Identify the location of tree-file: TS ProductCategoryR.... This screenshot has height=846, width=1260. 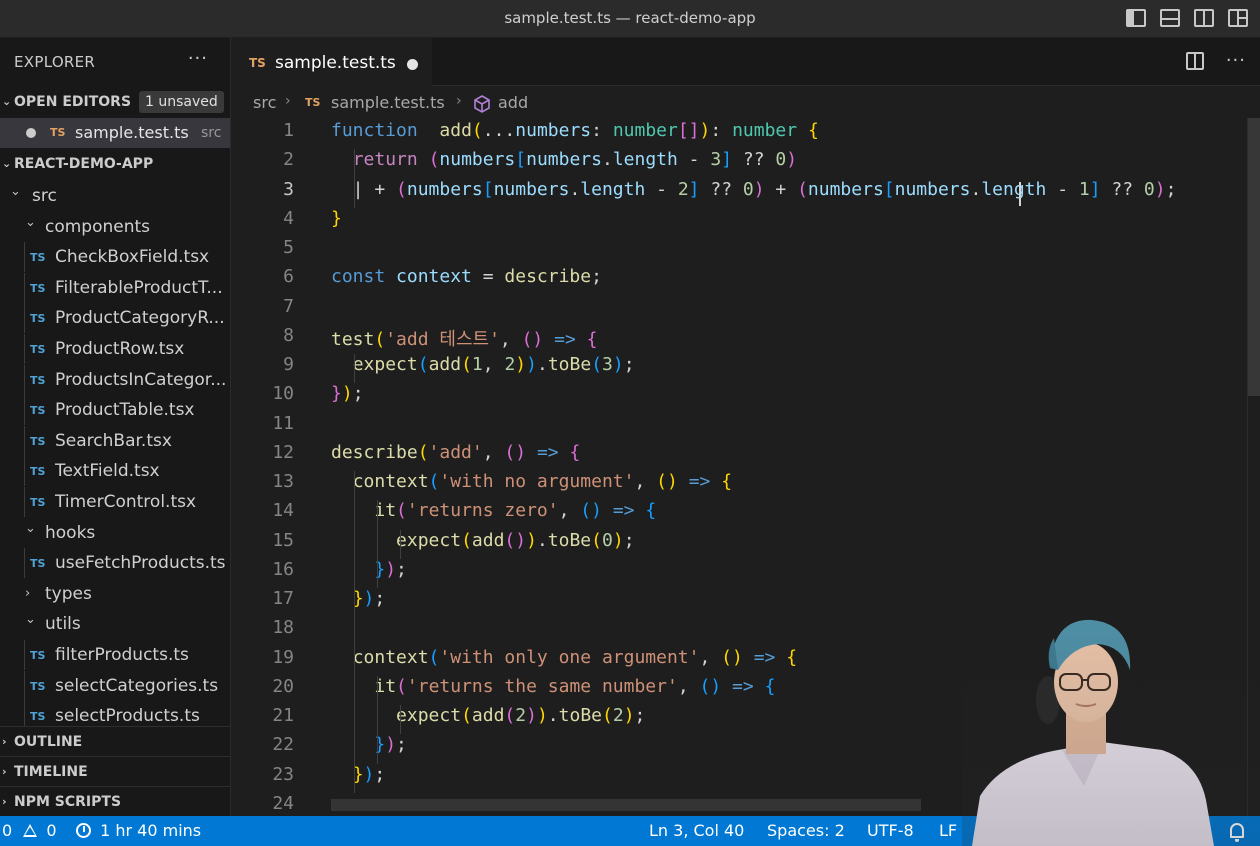
(115, 318).